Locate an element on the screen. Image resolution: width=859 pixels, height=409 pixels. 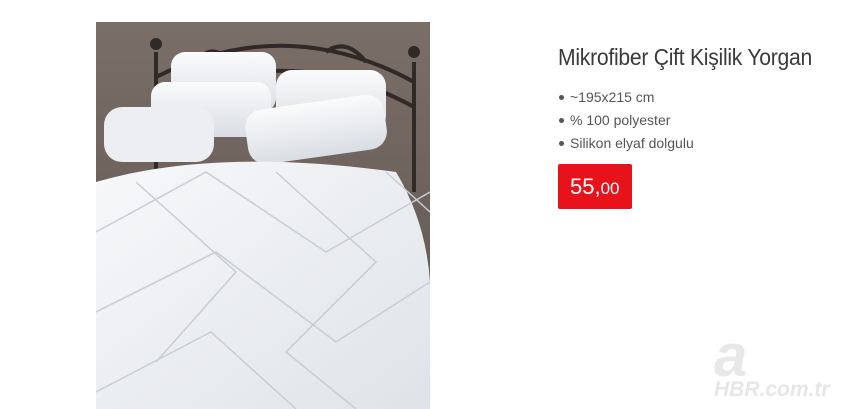
price-badge: 55,00 is located at coordinates (595, 186).